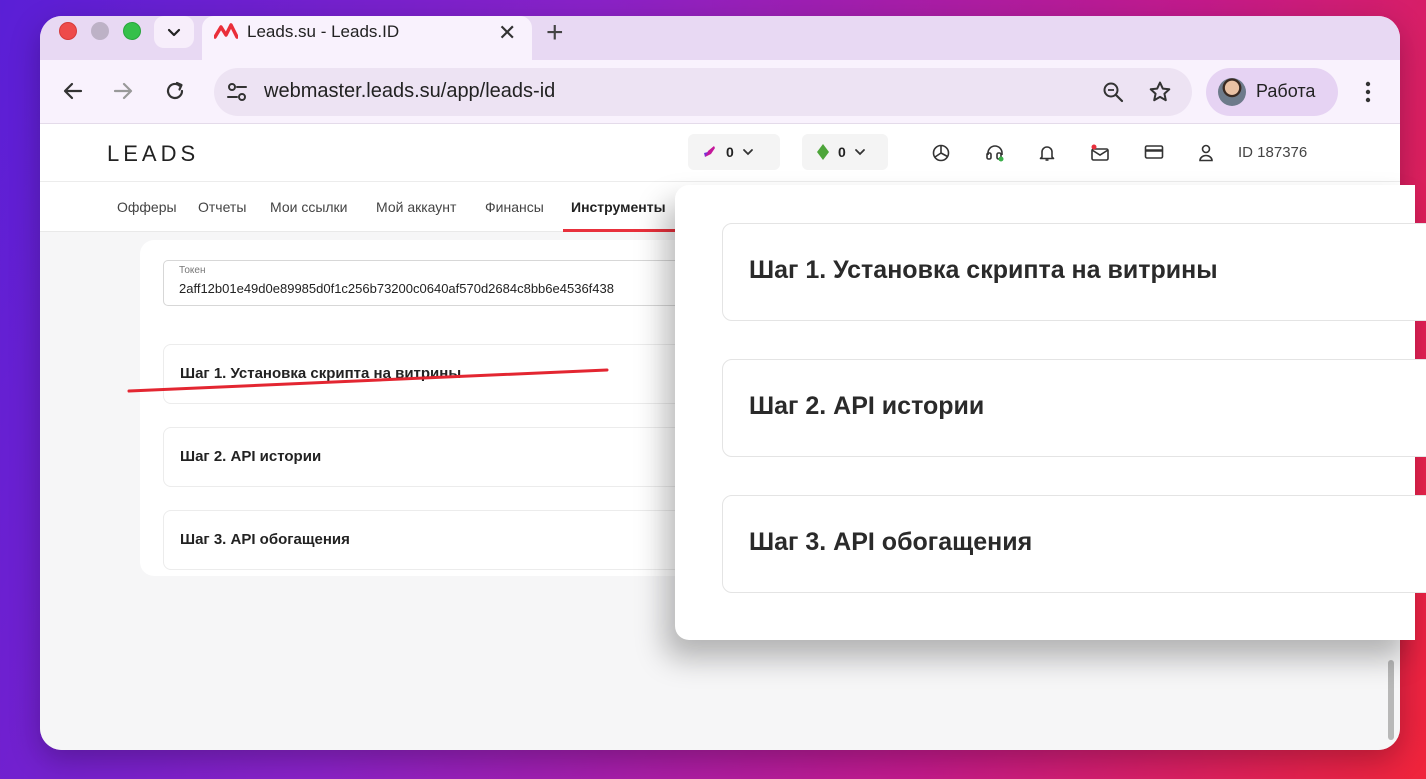  Describe the element at coordinates (1100, 153) in the screenshot. I see `mail-icon` at that location.